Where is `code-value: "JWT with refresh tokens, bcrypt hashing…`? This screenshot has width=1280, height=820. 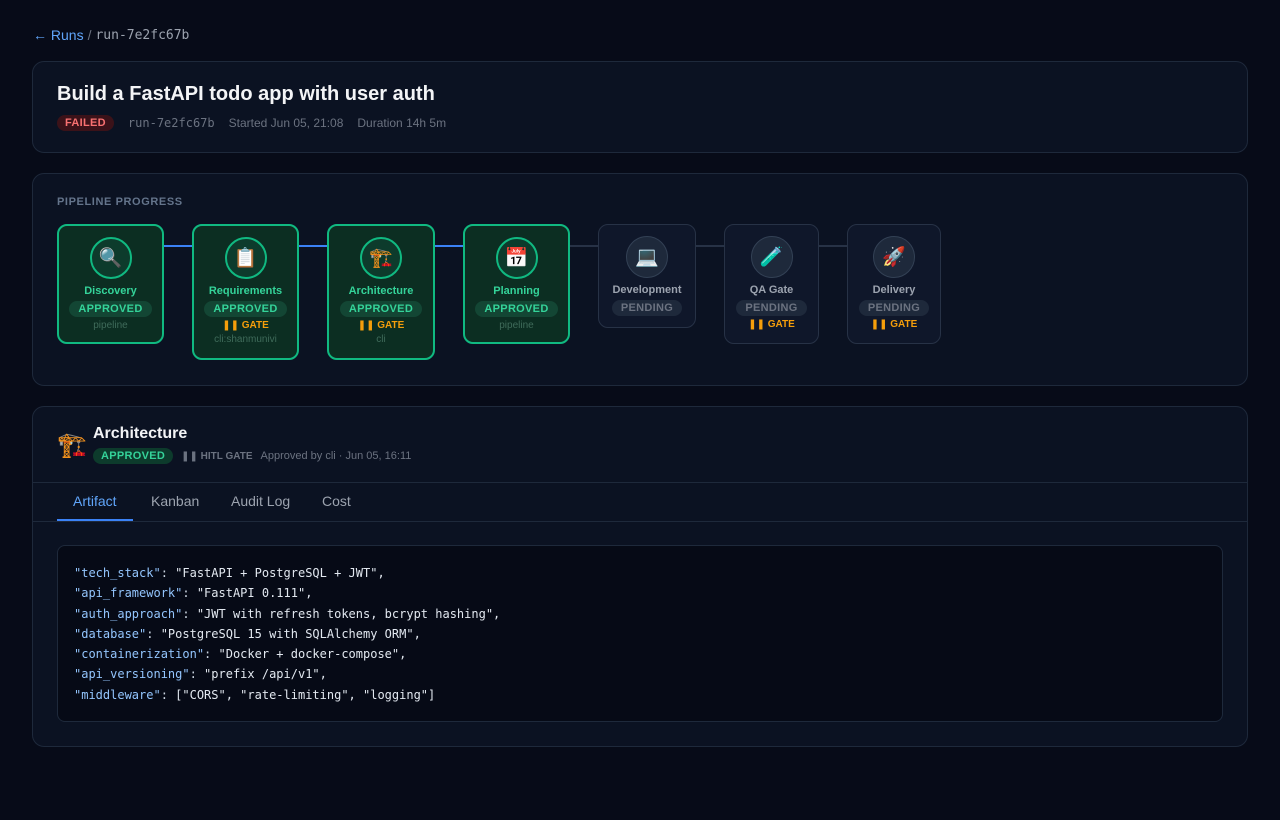
code-value: "JWT with refresh tokens, bcrypt hashing… is located at coordinates (348, 613).